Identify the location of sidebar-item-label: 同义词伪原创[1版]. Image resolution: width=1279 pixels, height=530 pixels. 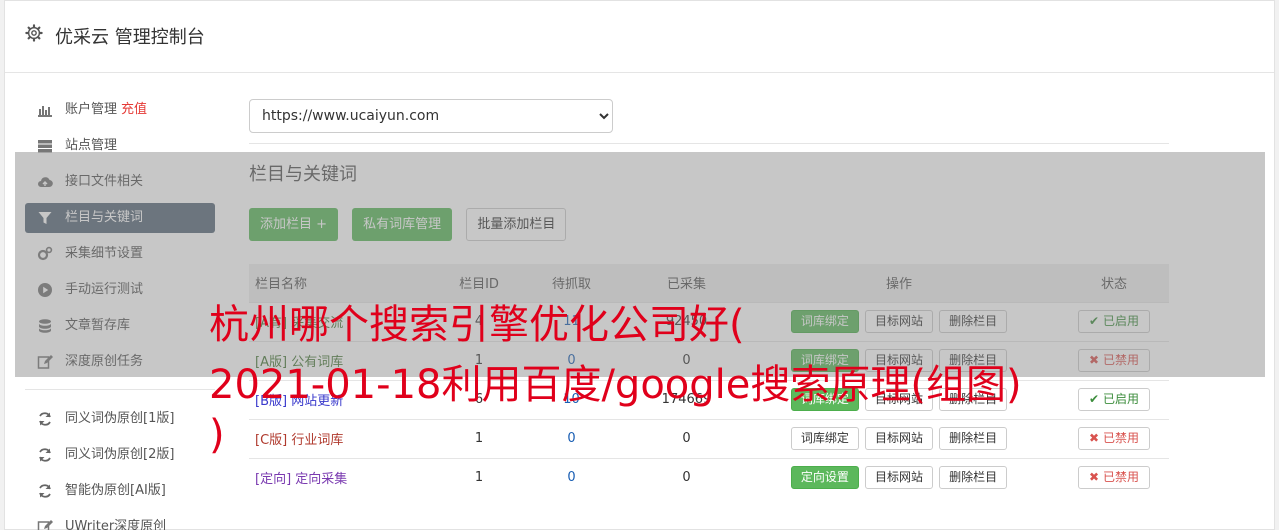
(120, 418).